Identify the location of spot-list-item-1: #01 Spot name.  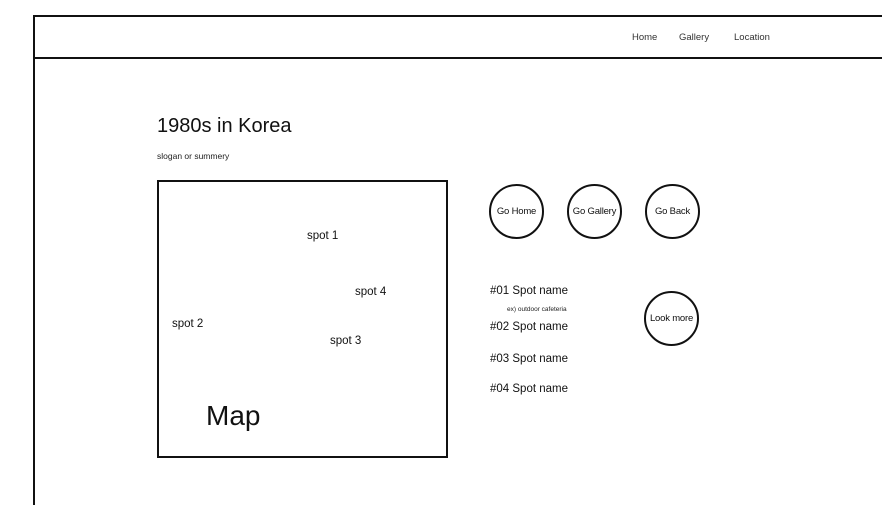
(529, 291).